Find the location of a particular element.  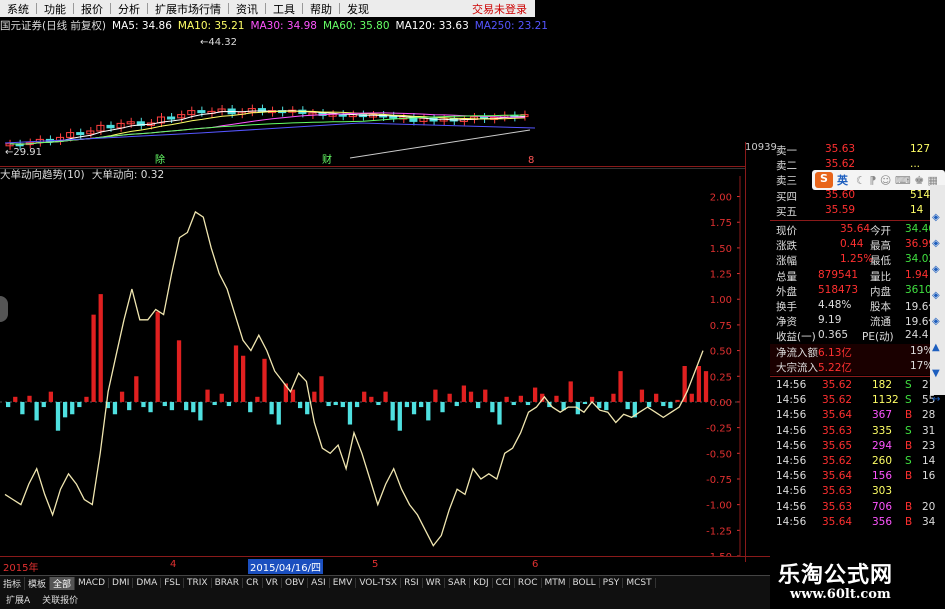

indicator-tab-全部: 全部 is located at coordinates (63, 583).